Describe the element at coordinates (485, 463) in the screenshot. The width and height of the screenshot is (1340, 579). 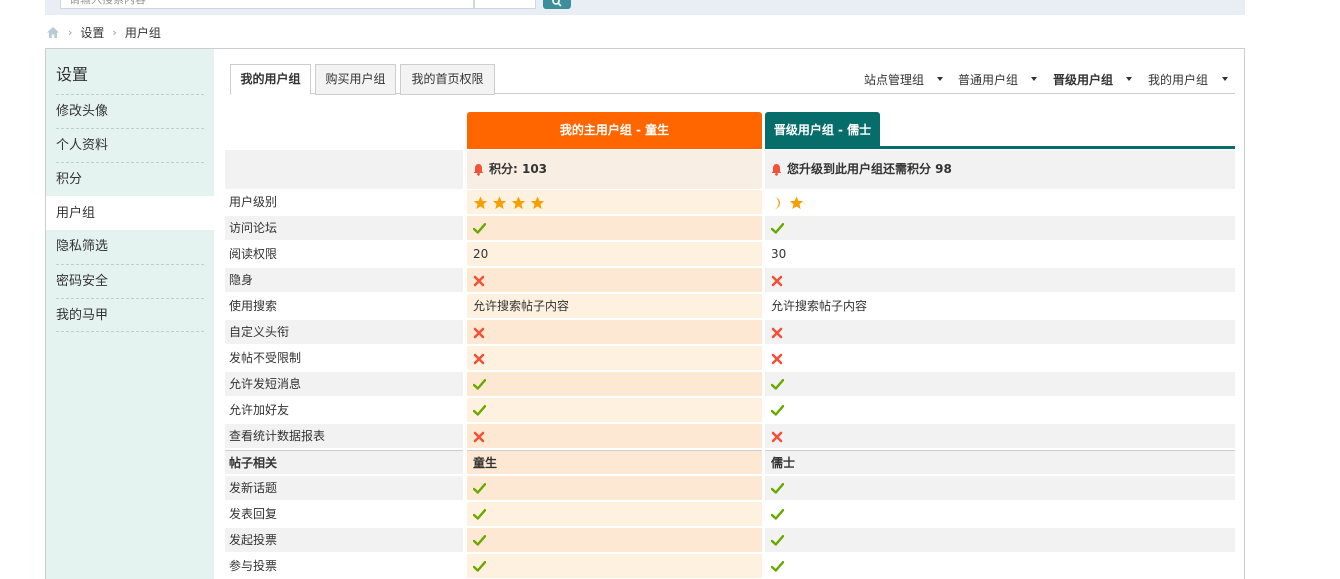
I see `cell-text: 童生` at that location.